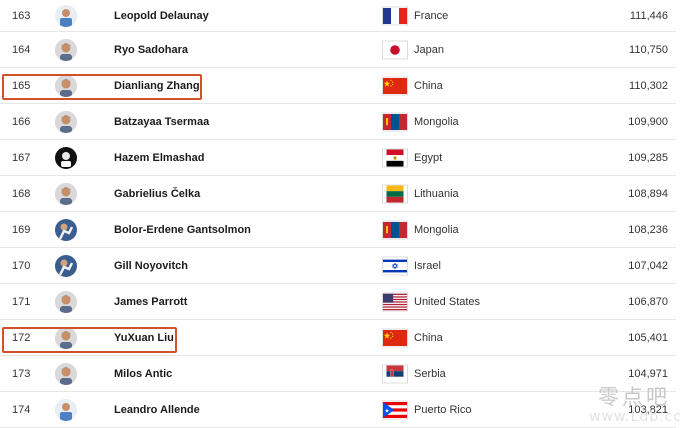  What do you see at coordinates (338, 158) in the screenshot?
I see `ranking-row: 167 Hazem Elmashad Egypt 109,285` at bounding box center [338, 158].